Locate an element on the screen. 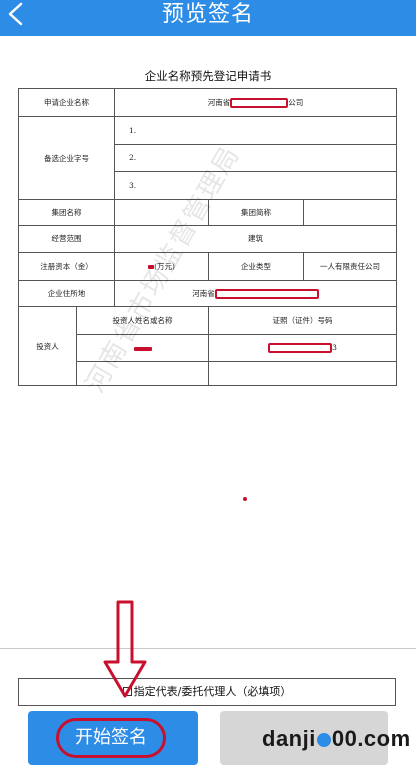 This screenshot has width=416, height=765. page-title: 预览签名 is located at coordinates (207, 14).